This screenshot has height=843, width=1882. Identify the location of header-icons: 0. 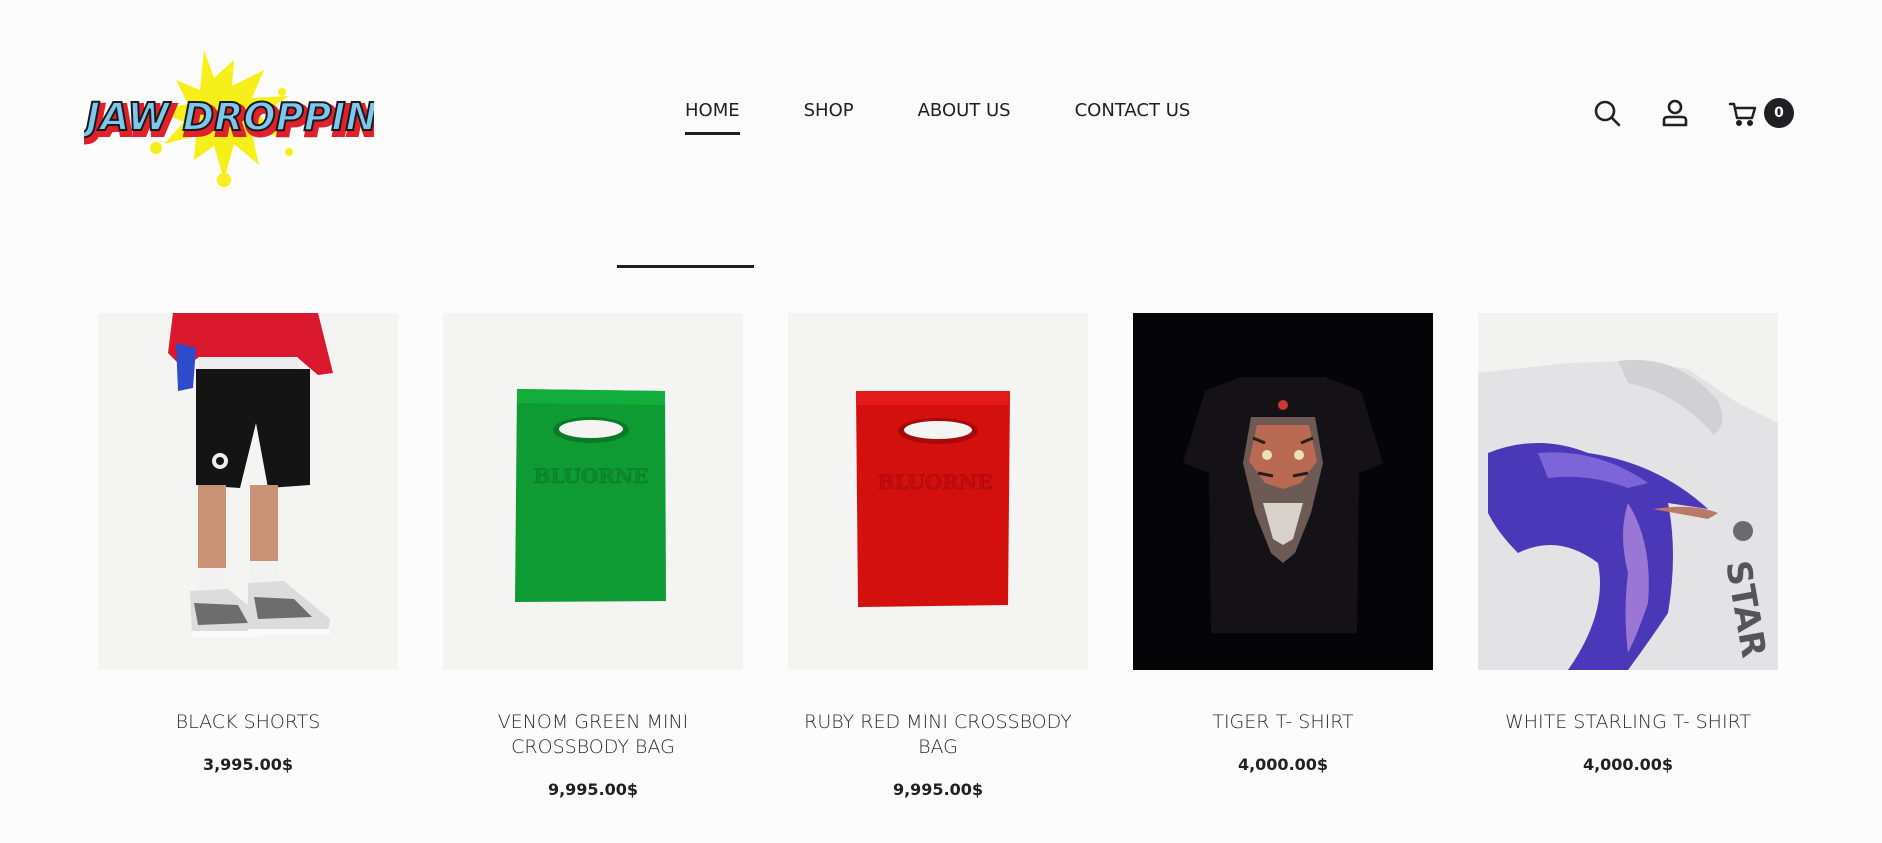
(1692, 113).